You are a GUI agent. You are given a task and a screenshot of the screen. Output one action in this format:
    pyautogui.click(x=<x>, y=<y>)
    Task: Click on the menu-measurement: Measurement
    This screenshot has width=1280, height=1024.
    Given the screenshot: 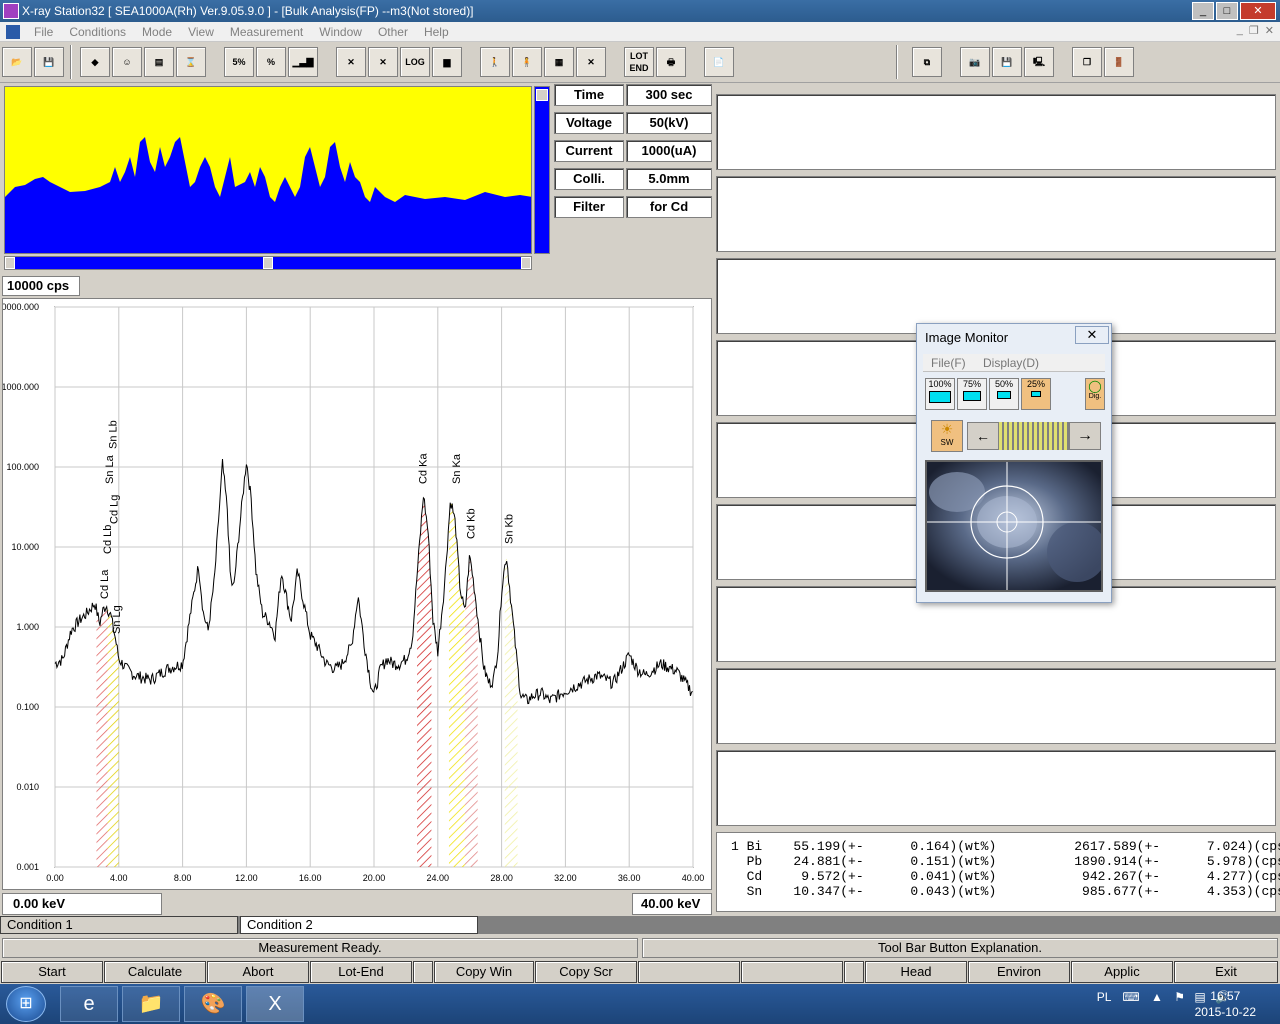 What is the action you would take?
    pyautogui.click(x=266, y=32)
    